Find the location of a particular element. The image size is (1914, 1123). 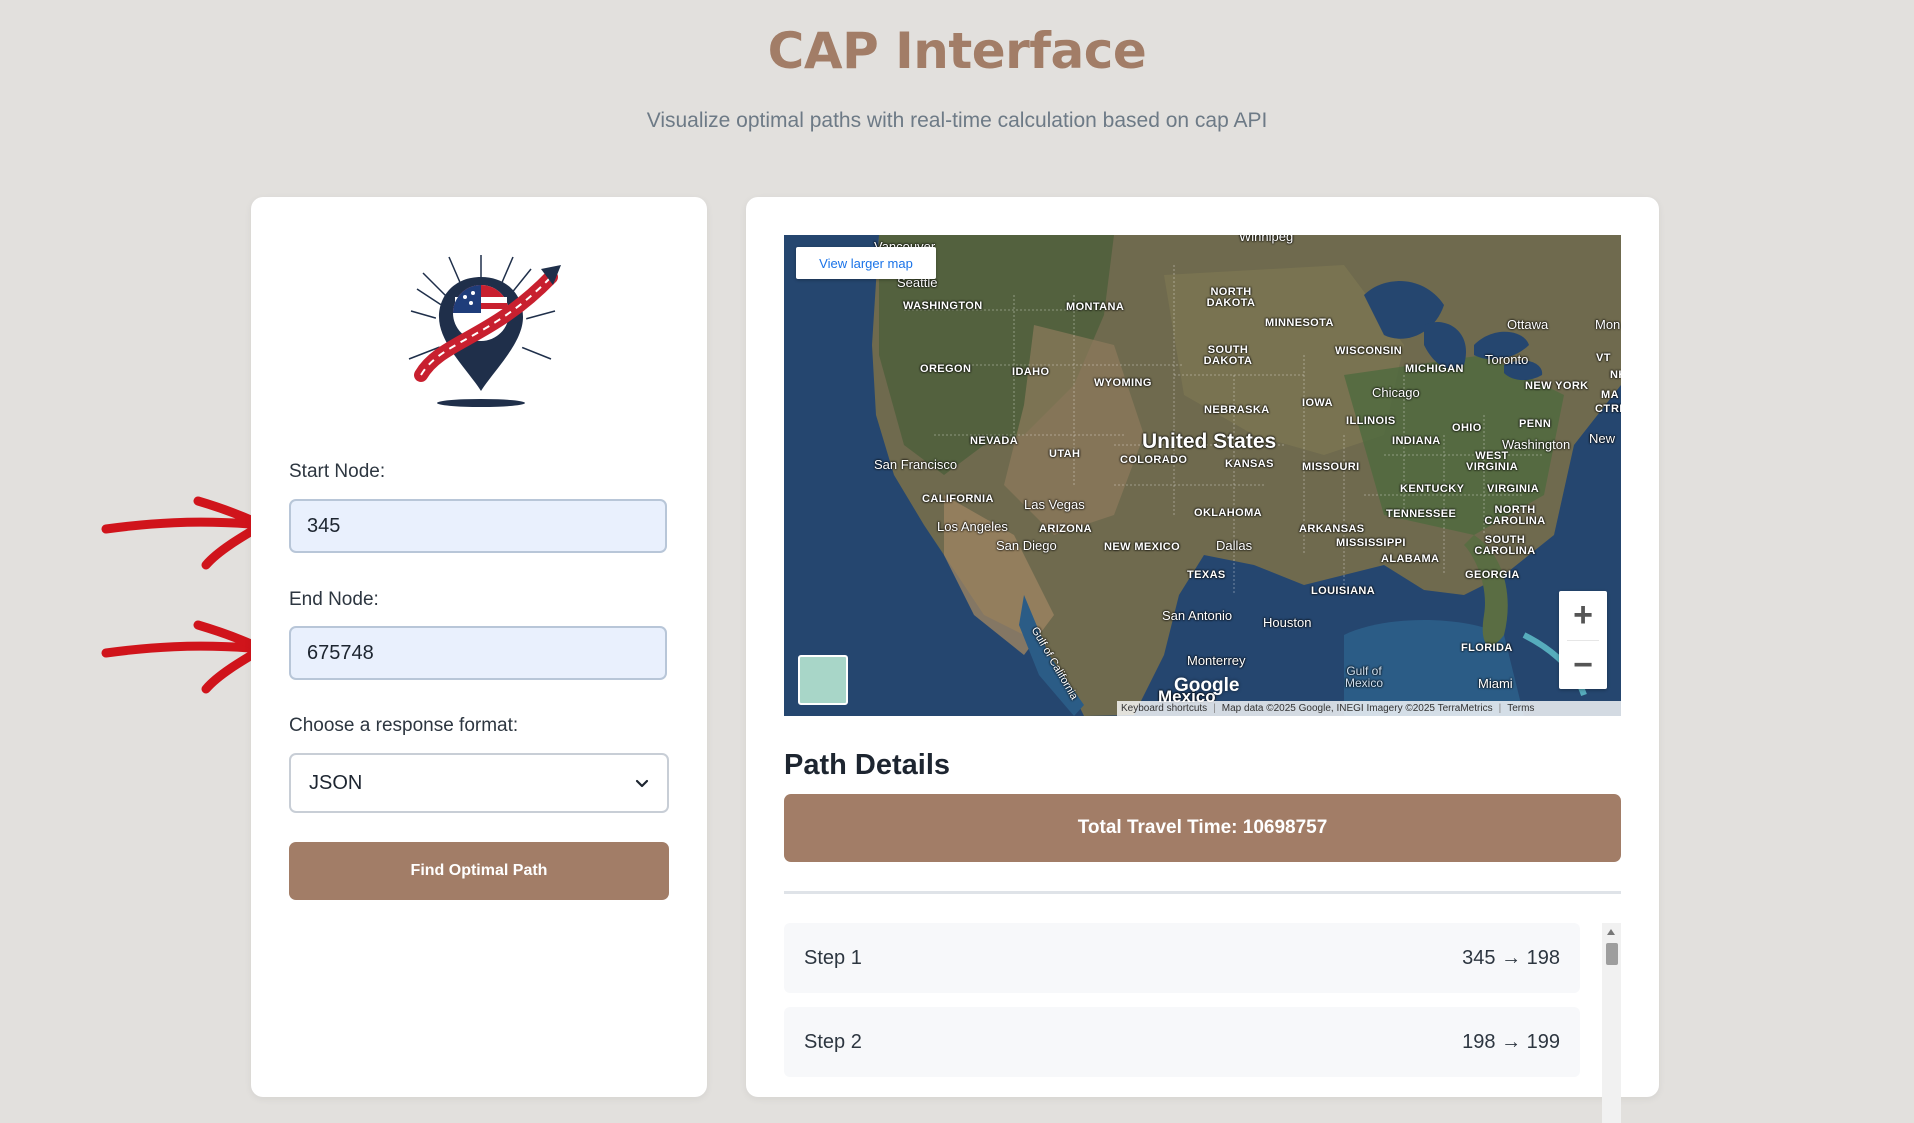

map-label: Mon is located at coordinates (1608, 324).